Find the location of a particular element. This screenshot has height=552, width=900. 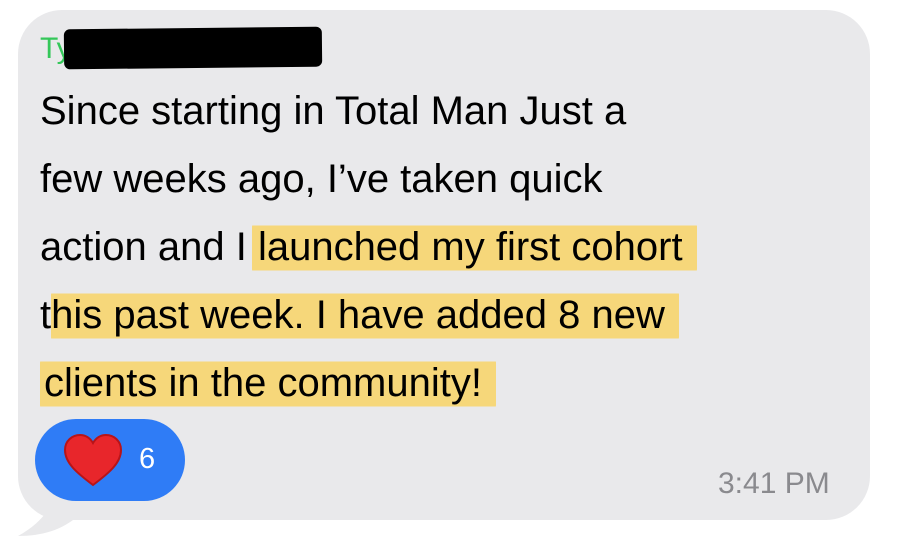

line-highlight: his past week. I have added 8 new is located at coordinates (365, 316).